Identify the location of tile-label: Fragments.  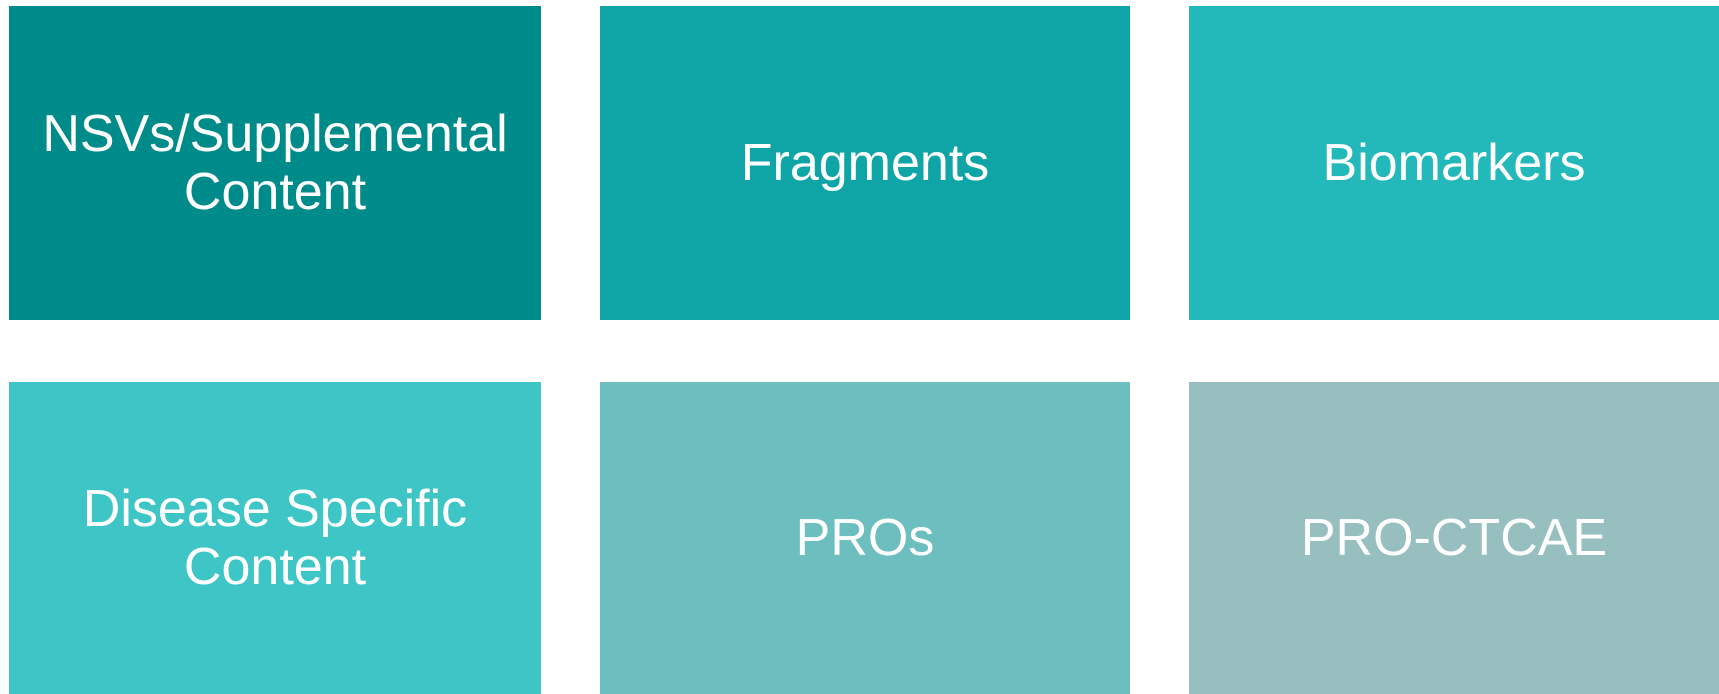
(865, 163).